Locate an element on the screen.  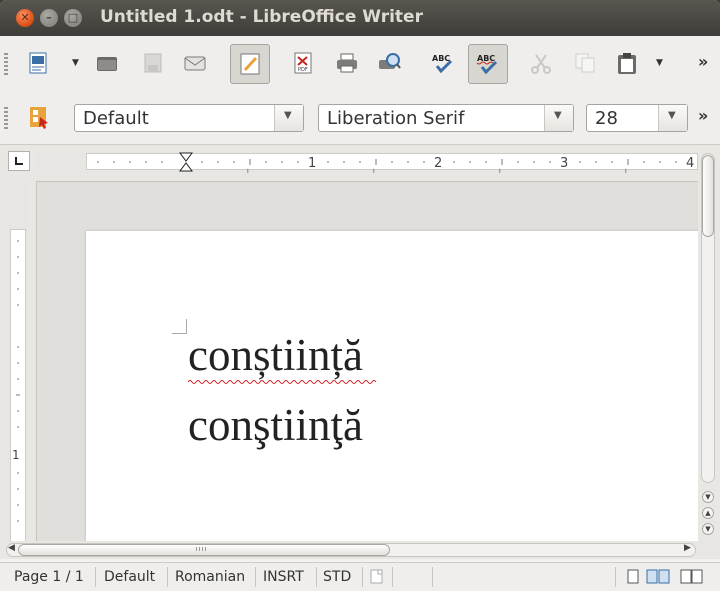
document-text-line: conştiinţă is located at coordinates (275, 425).